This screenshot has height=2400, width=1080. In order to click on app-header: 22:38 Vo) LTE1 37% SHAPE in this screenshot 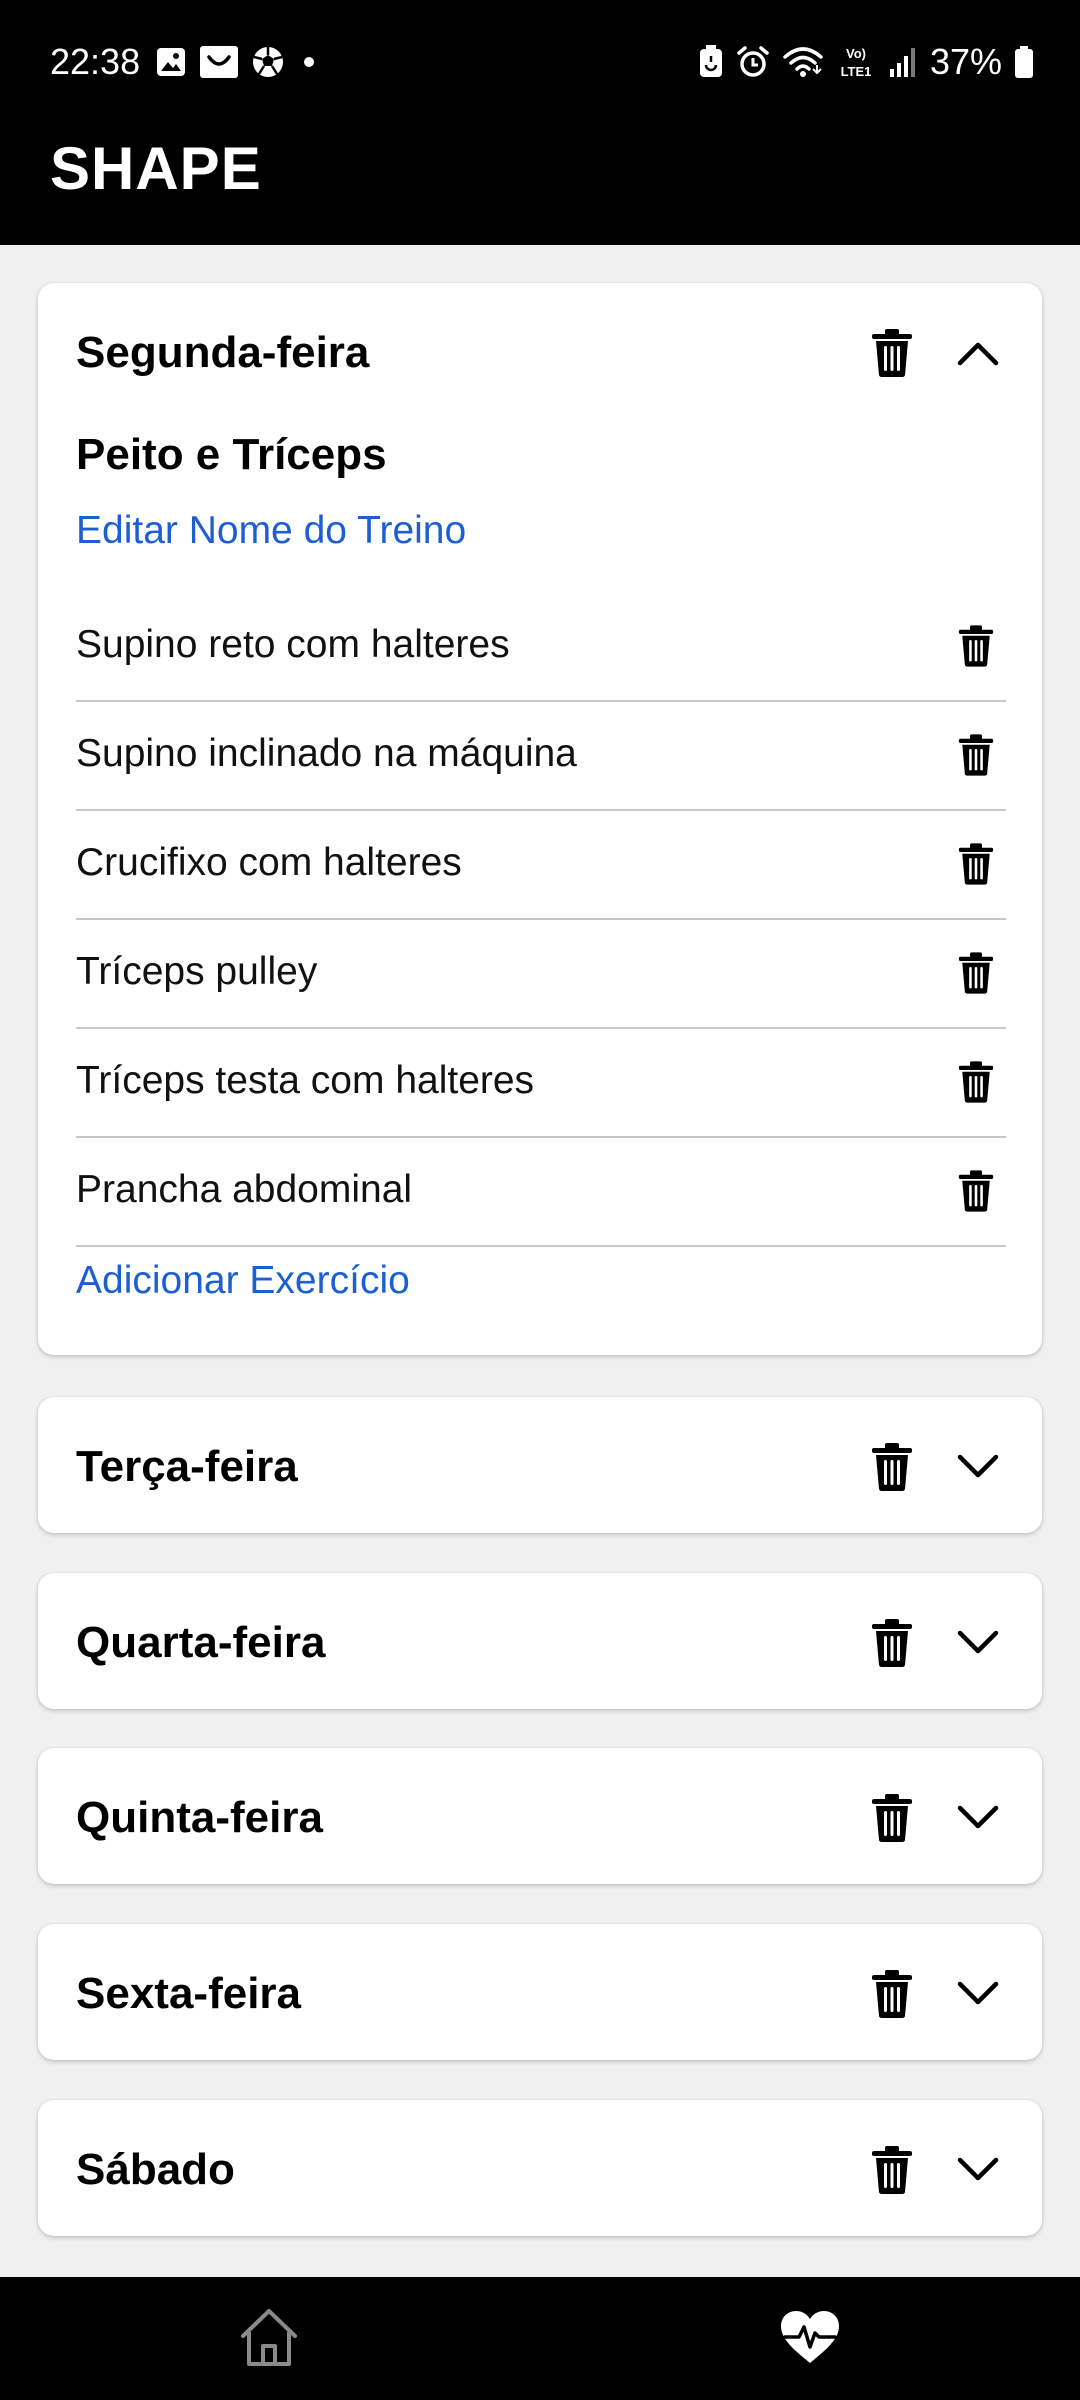, I will do `click(540, 122)`.